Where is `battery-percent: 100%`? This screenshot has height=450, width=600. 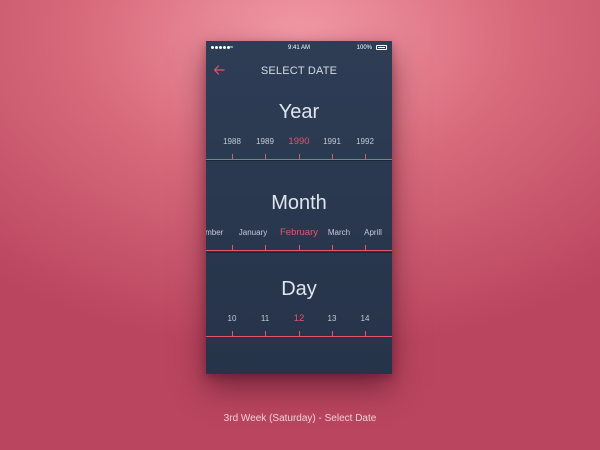 battery-percent: 100% is located at coordinates (364, 48).